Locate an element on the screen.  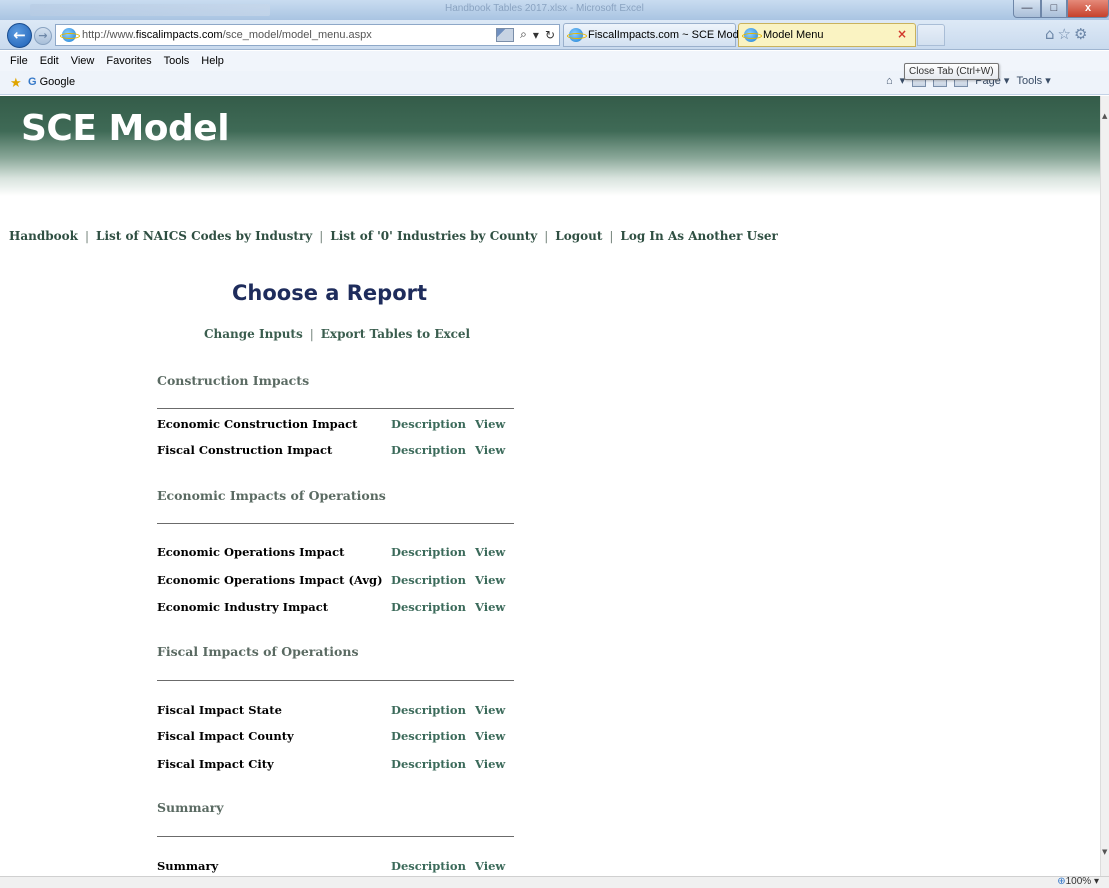
refresh-icon: ↻ is located at coordinates (550, 35).